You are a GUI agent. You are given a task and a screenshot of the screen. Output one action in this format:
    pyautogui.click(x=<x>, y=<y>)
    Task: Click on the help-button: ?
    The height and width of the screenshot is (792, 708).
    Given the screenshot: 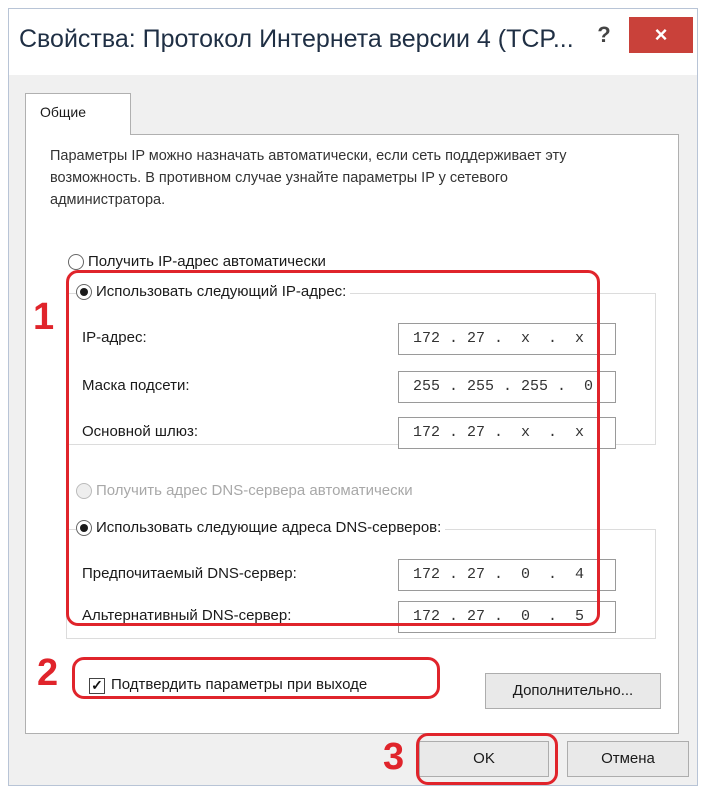 What is the action you would take?
    pyautogui.click(x=604, y=35)
    